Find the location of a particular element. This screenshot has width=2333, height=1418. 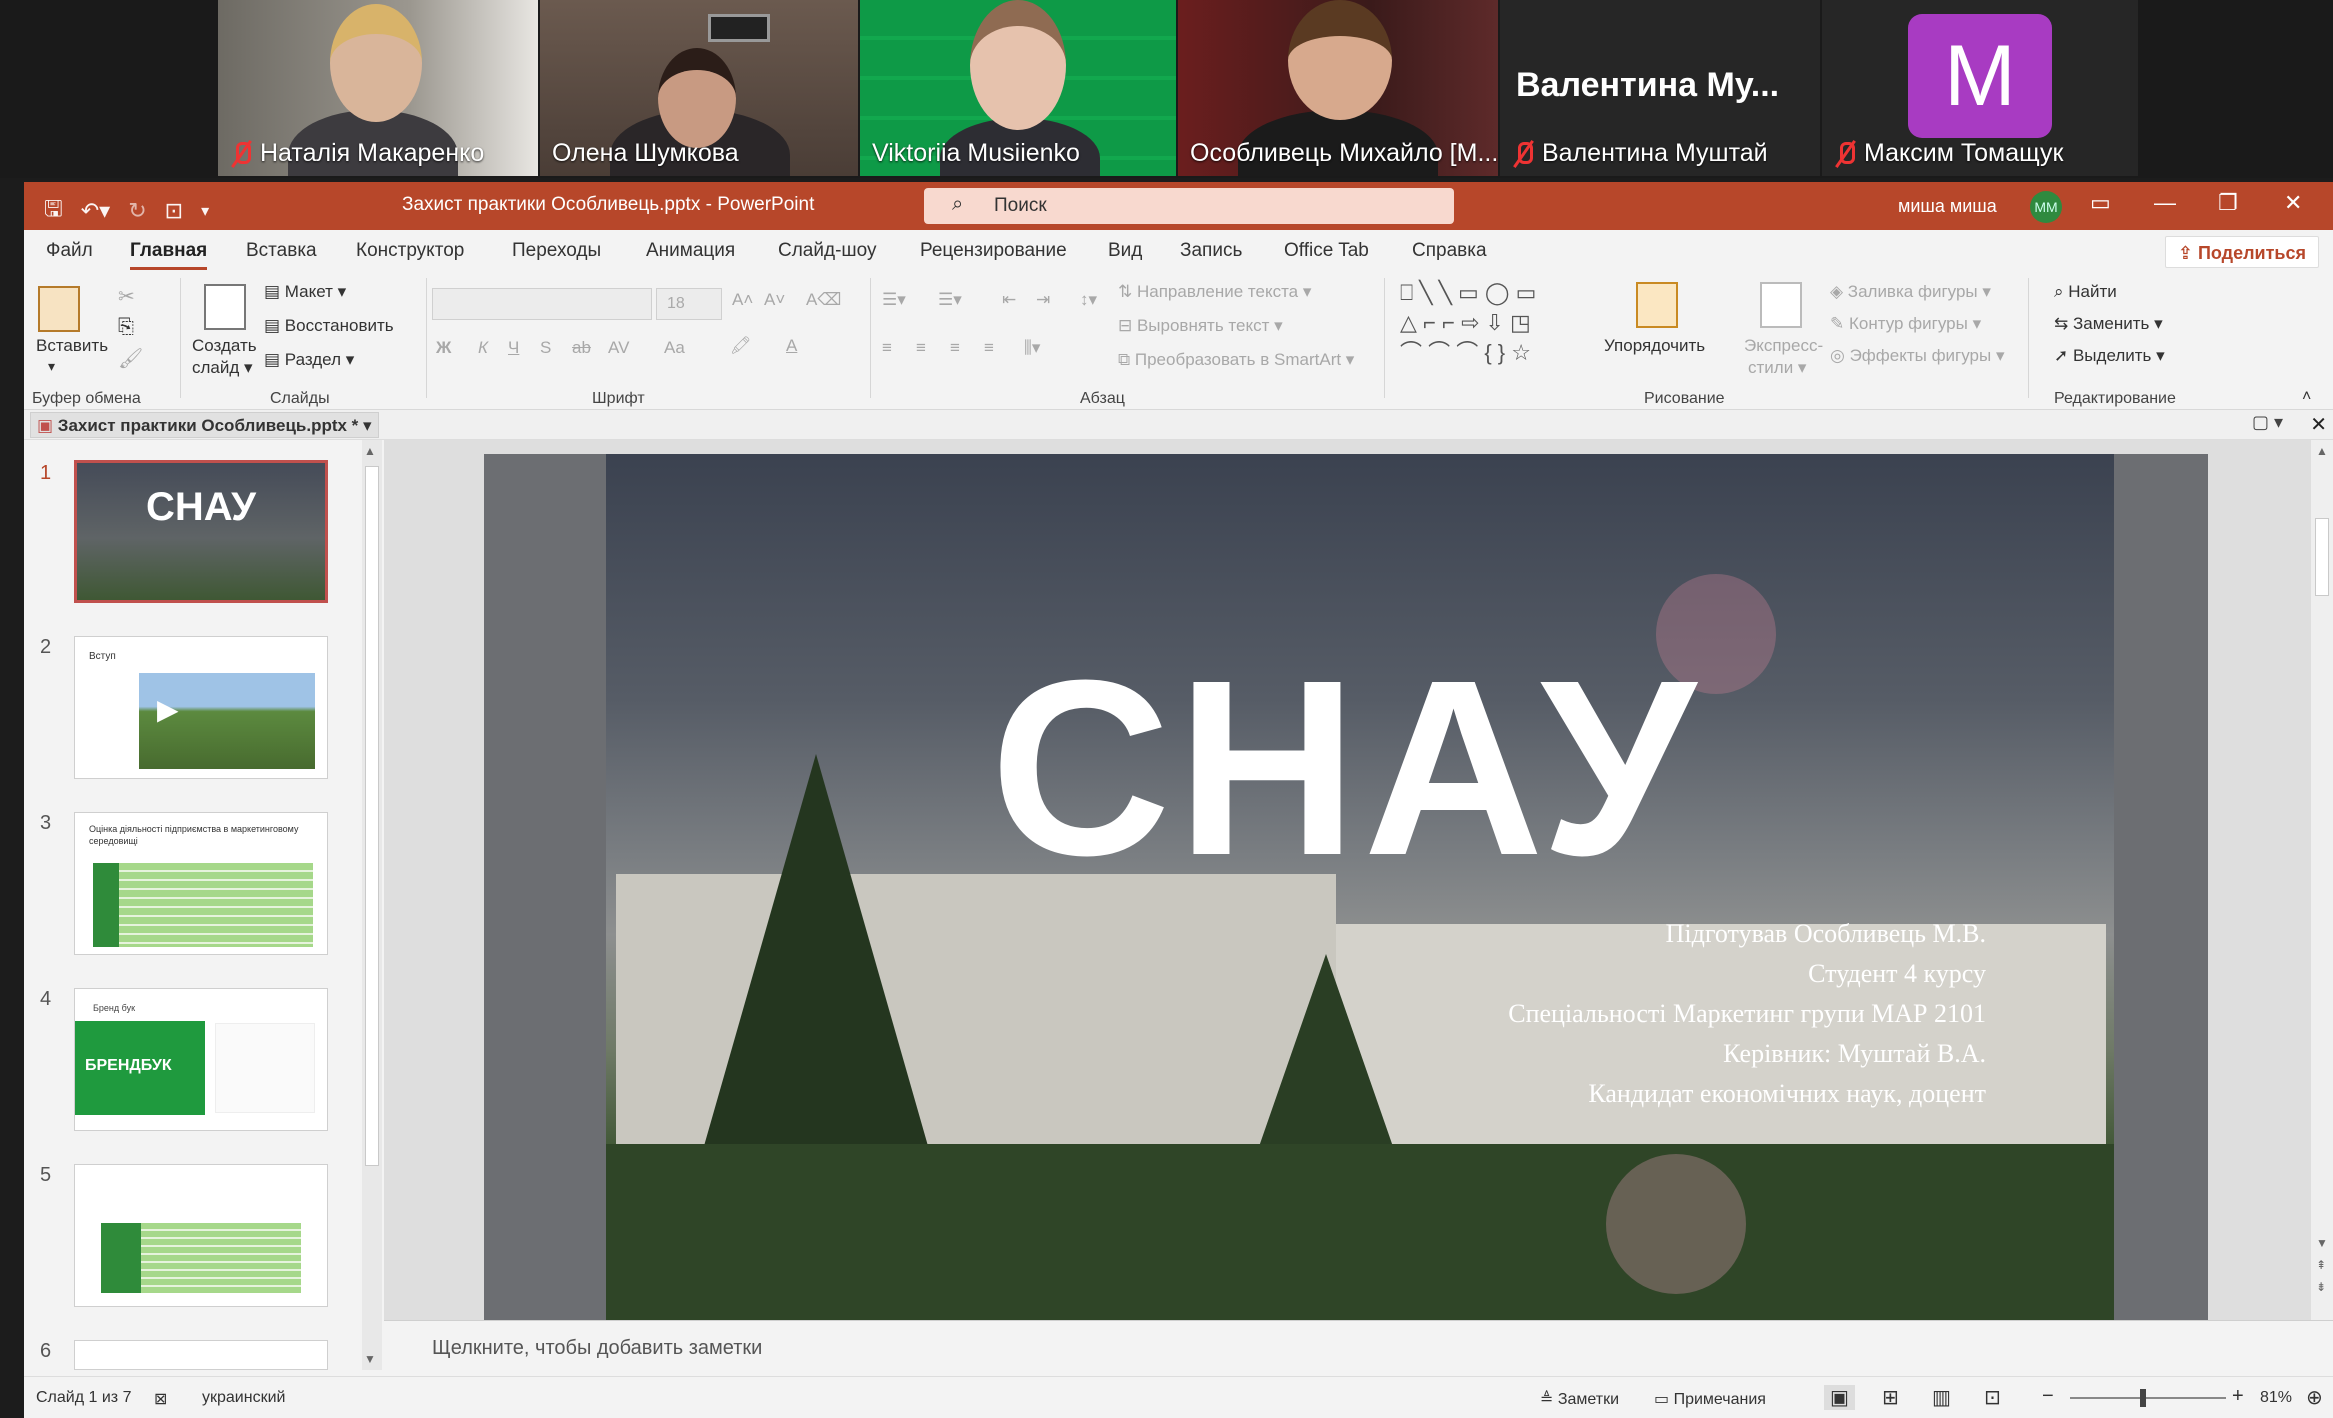

accessibility-icon: ⊠ is located at coordinates (160, 1399).